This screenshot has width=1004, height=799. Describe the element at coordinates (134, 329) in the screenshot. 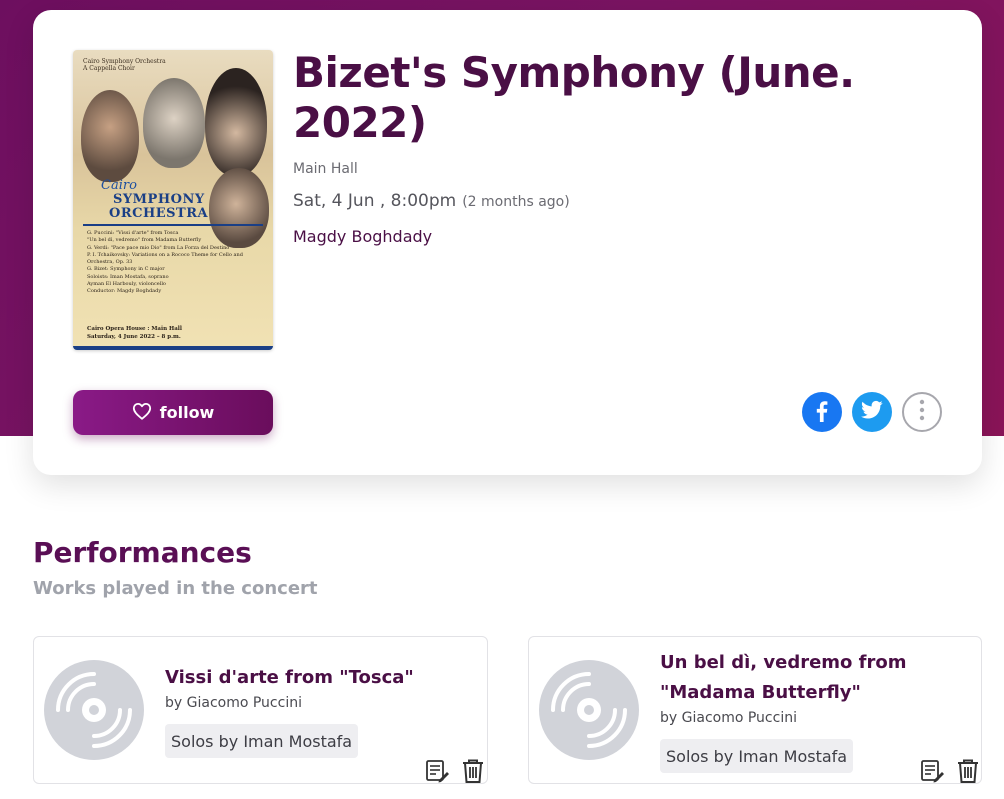

I see `poster-footer-line: Cairo Opera House : Main Hall` at that location.